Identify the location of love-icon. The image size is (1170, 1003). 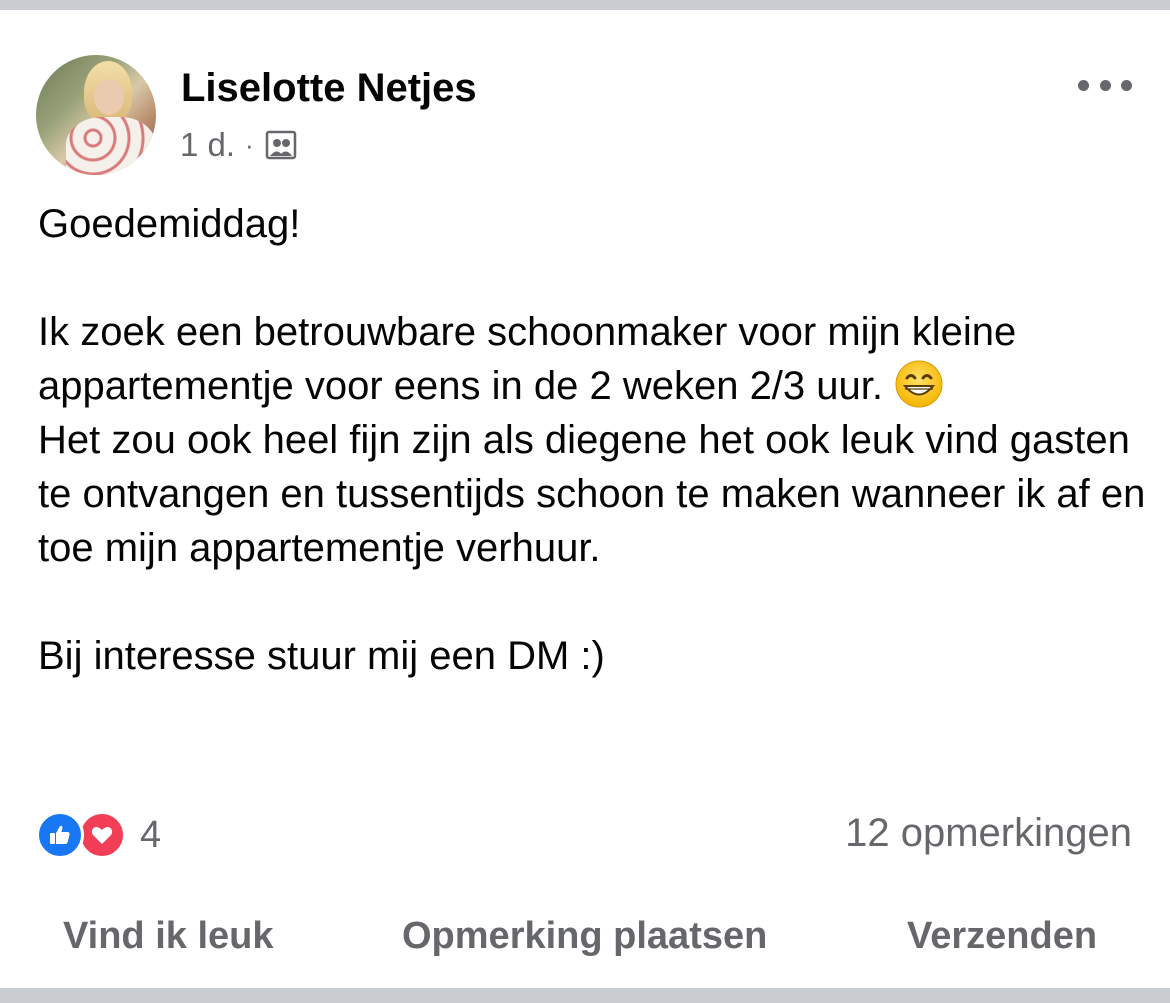
(102, 835).